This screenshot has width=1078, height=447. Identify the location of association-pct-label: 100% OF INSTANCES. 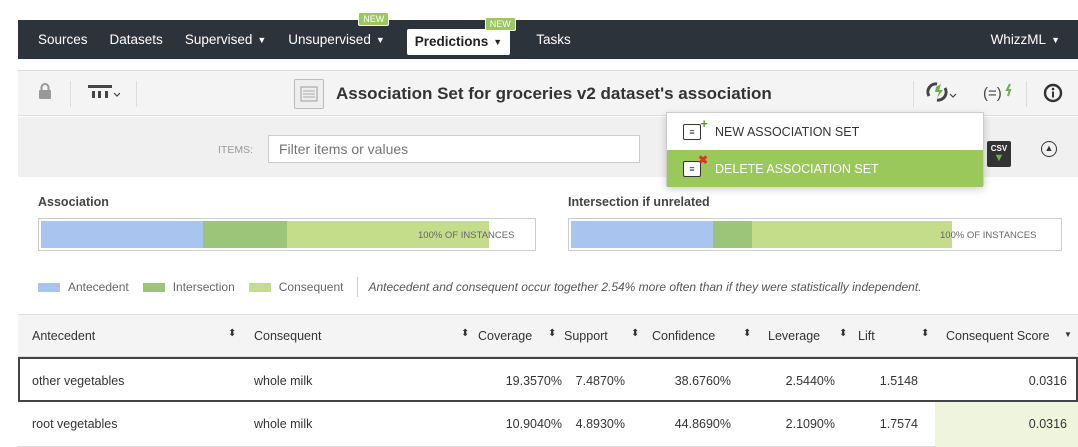
(466, 235).